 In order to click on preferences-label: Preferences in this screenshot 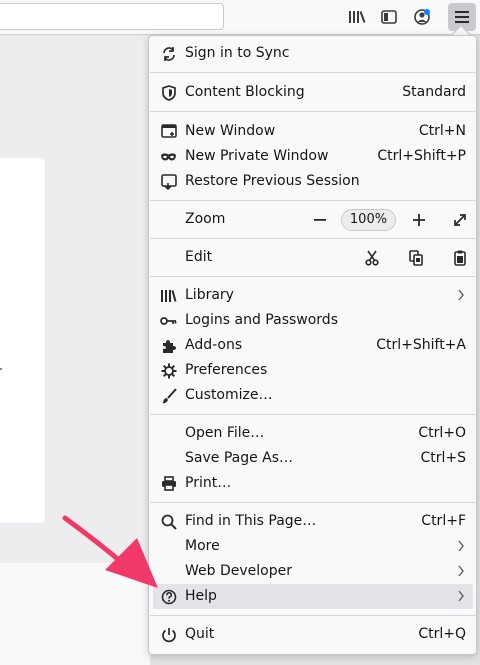, I will do `click(226, 370)`.